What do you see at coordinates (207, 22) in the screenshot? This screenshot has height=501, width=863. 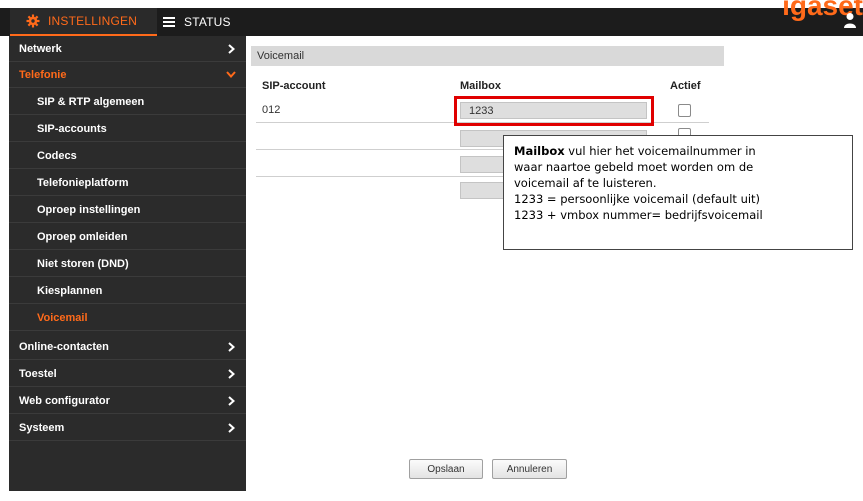 I see `tab-label: STATUS` at bounding box center [207, 22].